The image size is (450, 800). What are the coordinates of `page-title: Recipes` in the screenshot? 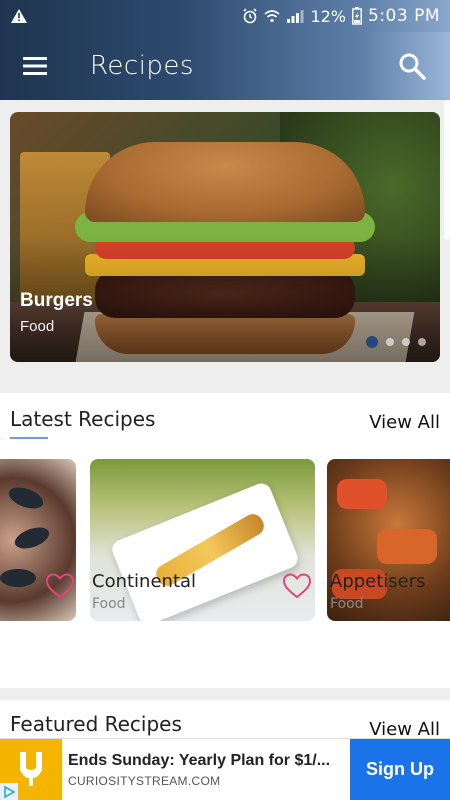 It's located at (142, 66).